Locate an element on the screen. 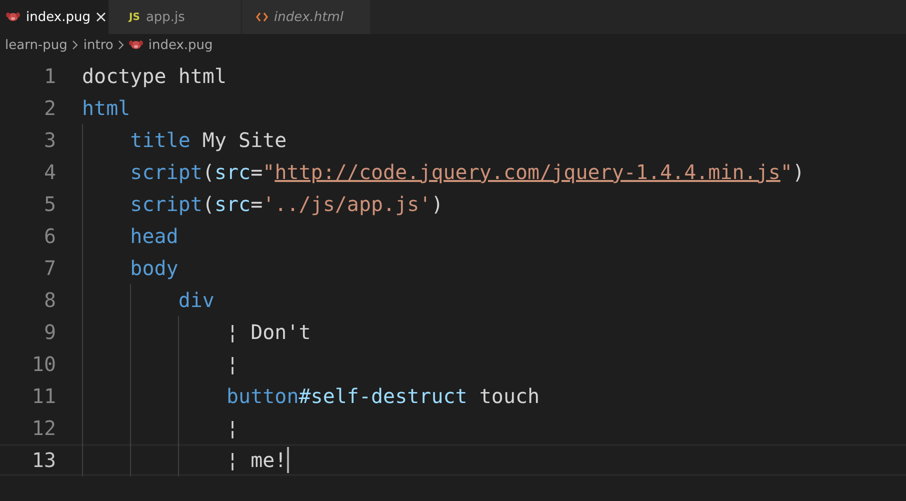 This screenshot has height=501, width=906. code-brackets-icon is located at coordinates (262, 17).